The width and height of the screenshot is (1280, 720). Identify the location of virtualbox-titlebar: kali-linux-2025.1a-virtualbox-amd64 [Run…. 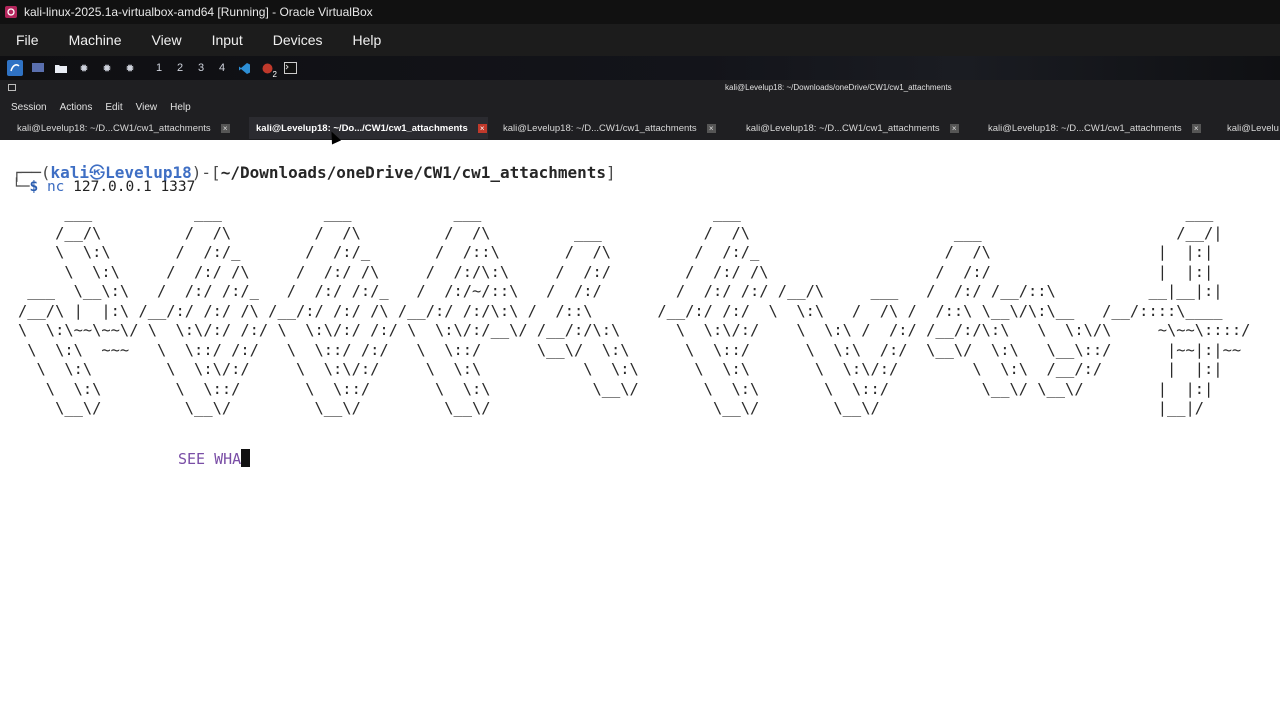
(640, 12).